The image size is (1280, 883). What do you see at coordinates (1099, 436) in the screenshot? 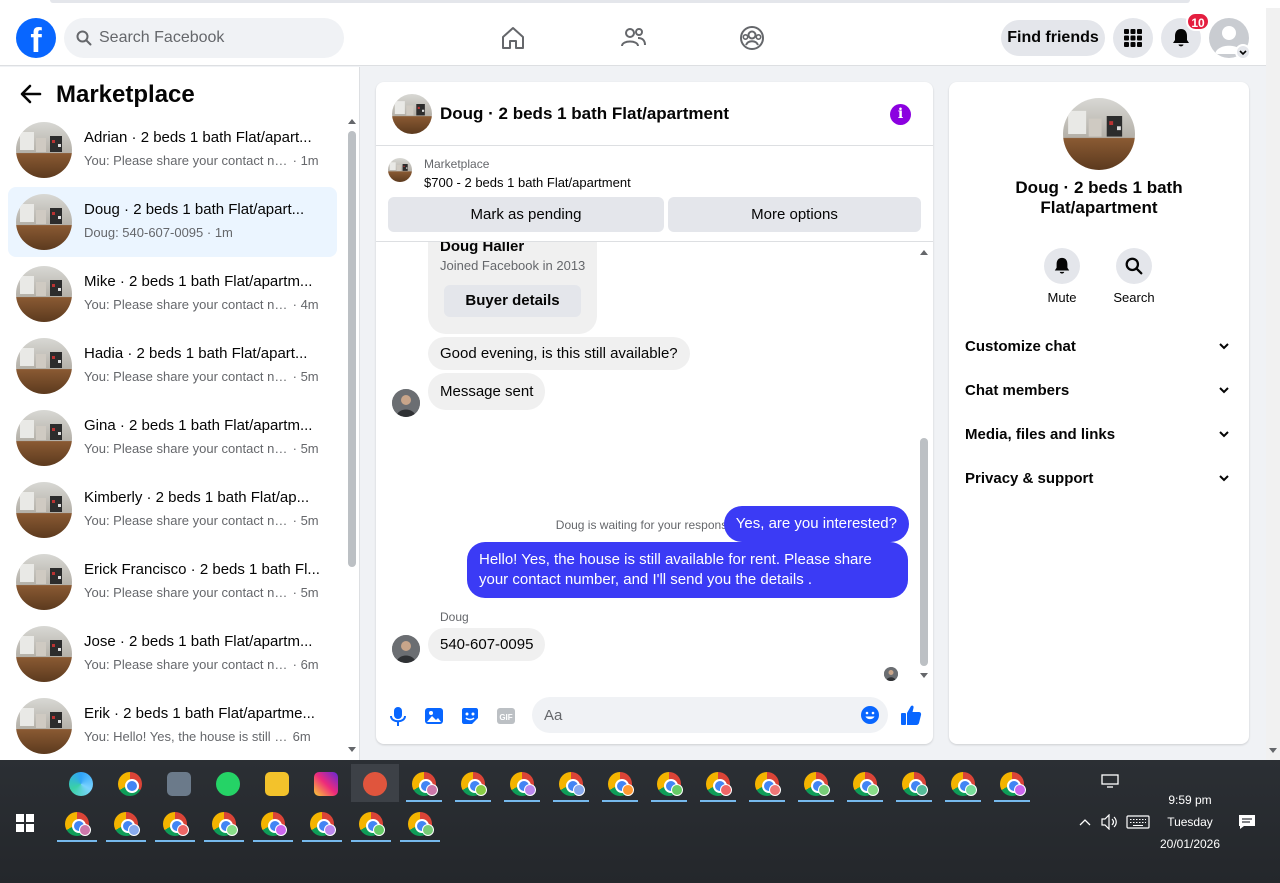
I see `info-section-media-files-and-links: Media, files and links` at bounding box center [1099, 436].